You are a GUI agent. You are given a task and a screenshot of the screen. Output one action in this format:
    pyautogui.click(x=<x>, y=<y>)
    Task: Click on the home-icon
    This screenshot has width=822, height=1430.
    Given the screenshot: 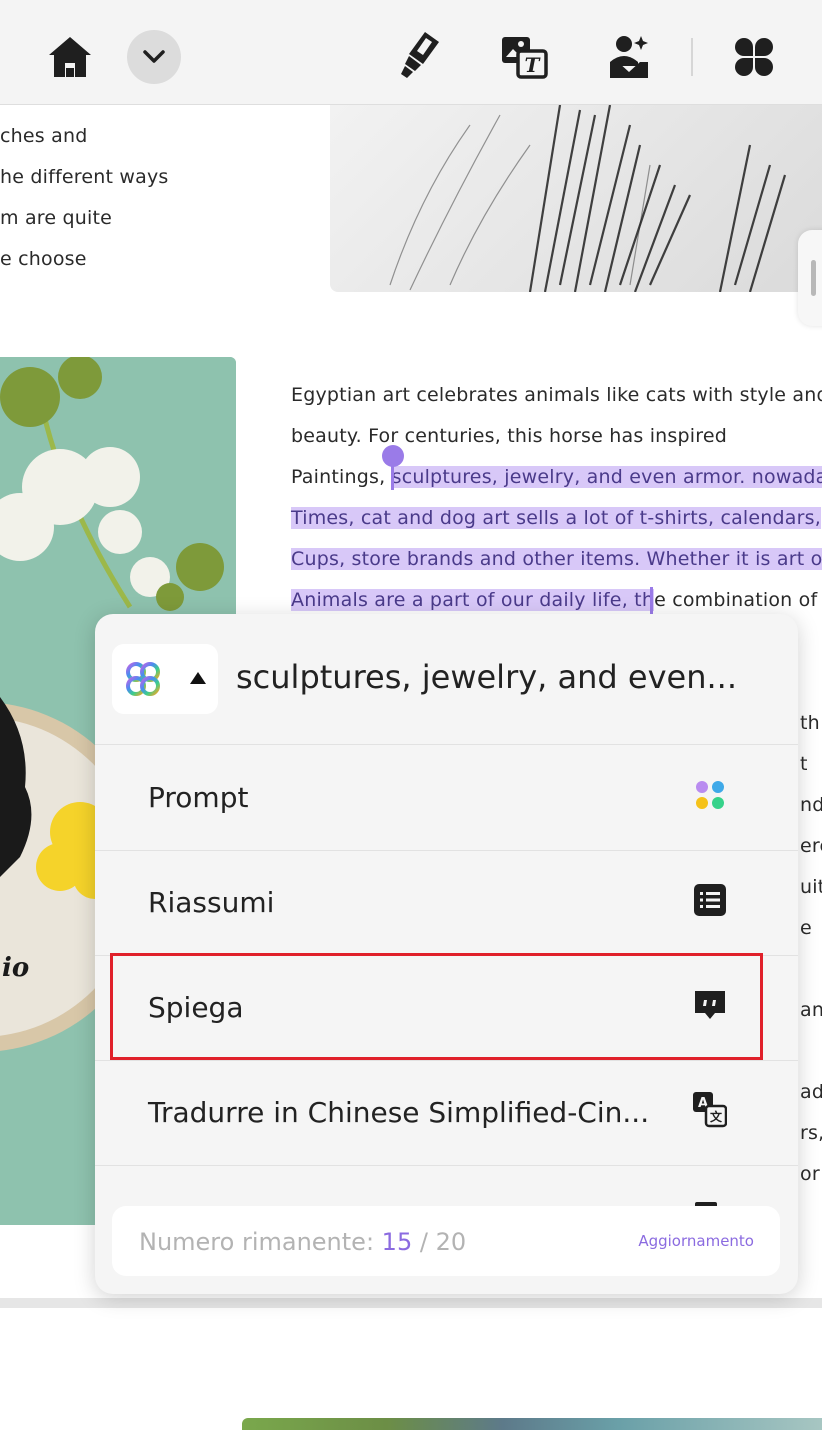 What is the action you would take?
    pyautogui.click(x=70, y=57)
    